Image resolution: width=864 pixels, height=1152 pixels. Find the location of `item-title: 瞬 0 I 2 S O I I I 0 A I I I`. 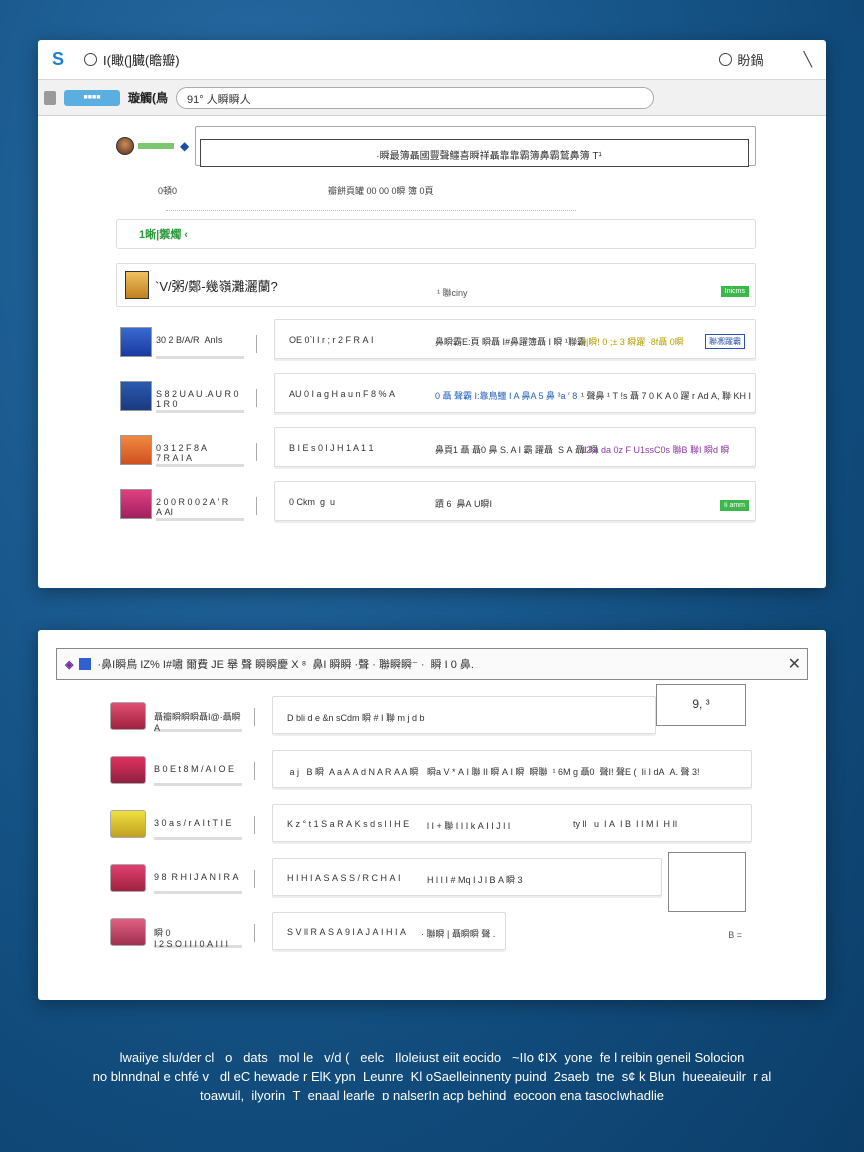

item-title: 瞬 0 I 2 S O I I I 0 A I I I is located at coordinates (198, 932).